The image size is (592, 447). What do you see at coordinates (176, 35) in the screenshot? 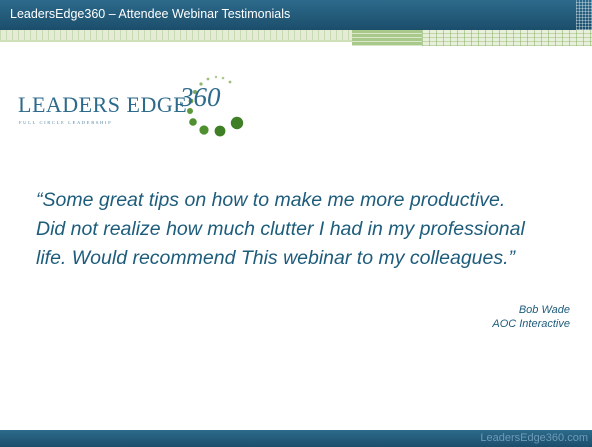
I see `stripe-left` at bounding box center [176, 35].